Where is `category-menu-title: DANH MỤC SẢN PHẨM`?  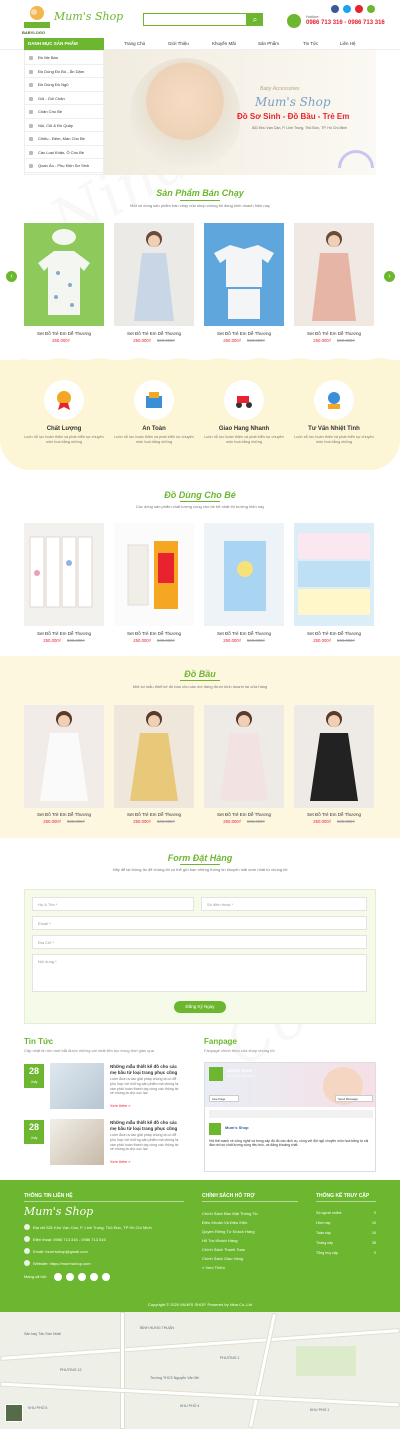 category-menu-title: DANH MỤC SẢN PHẨM is located at coordinates (64, 44).